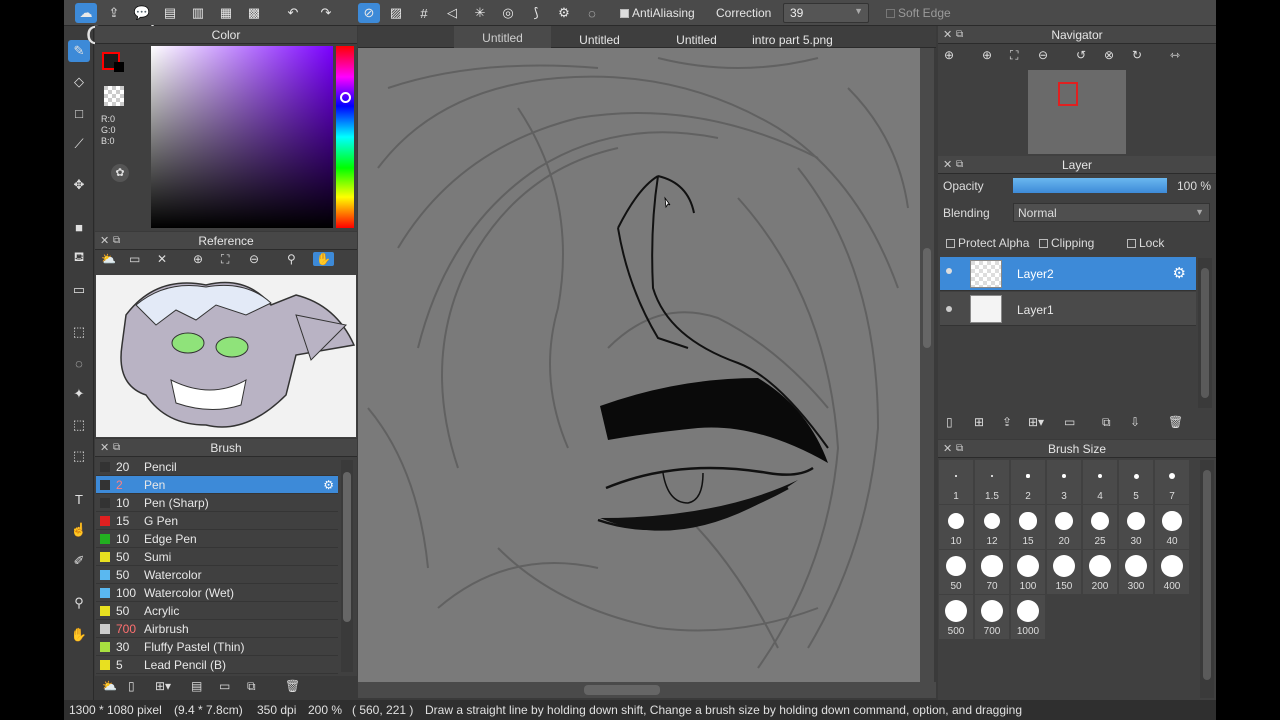  I want to click on new-layer-icon: ▯, so click(949, 422).